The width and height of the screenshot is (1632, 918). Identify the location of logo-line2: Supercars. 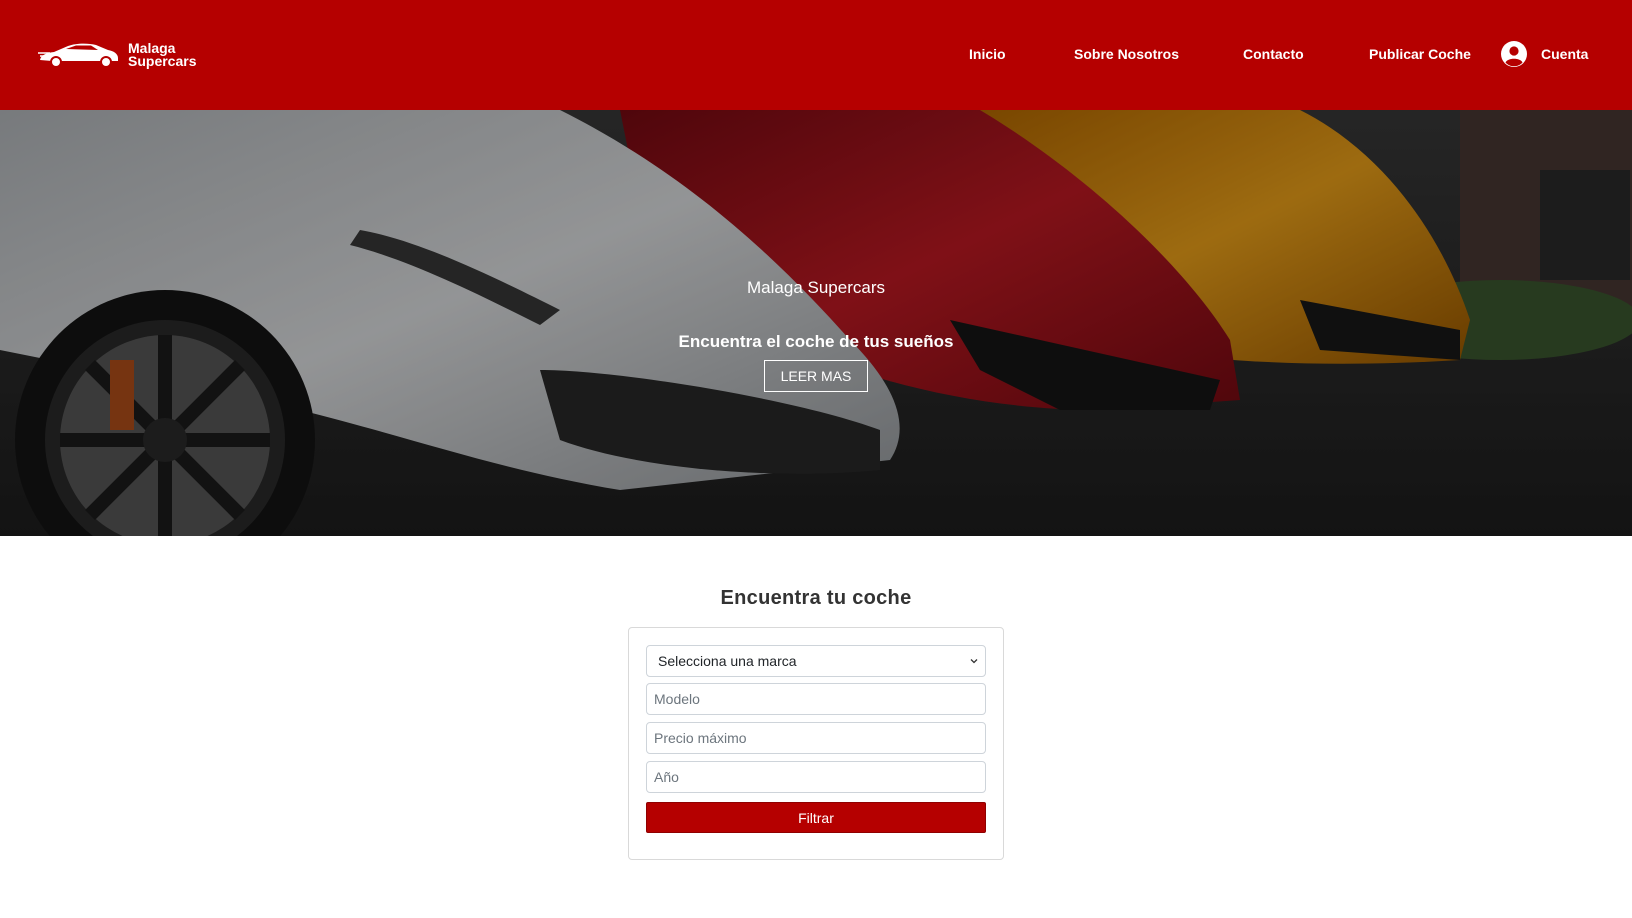
(162, 61).